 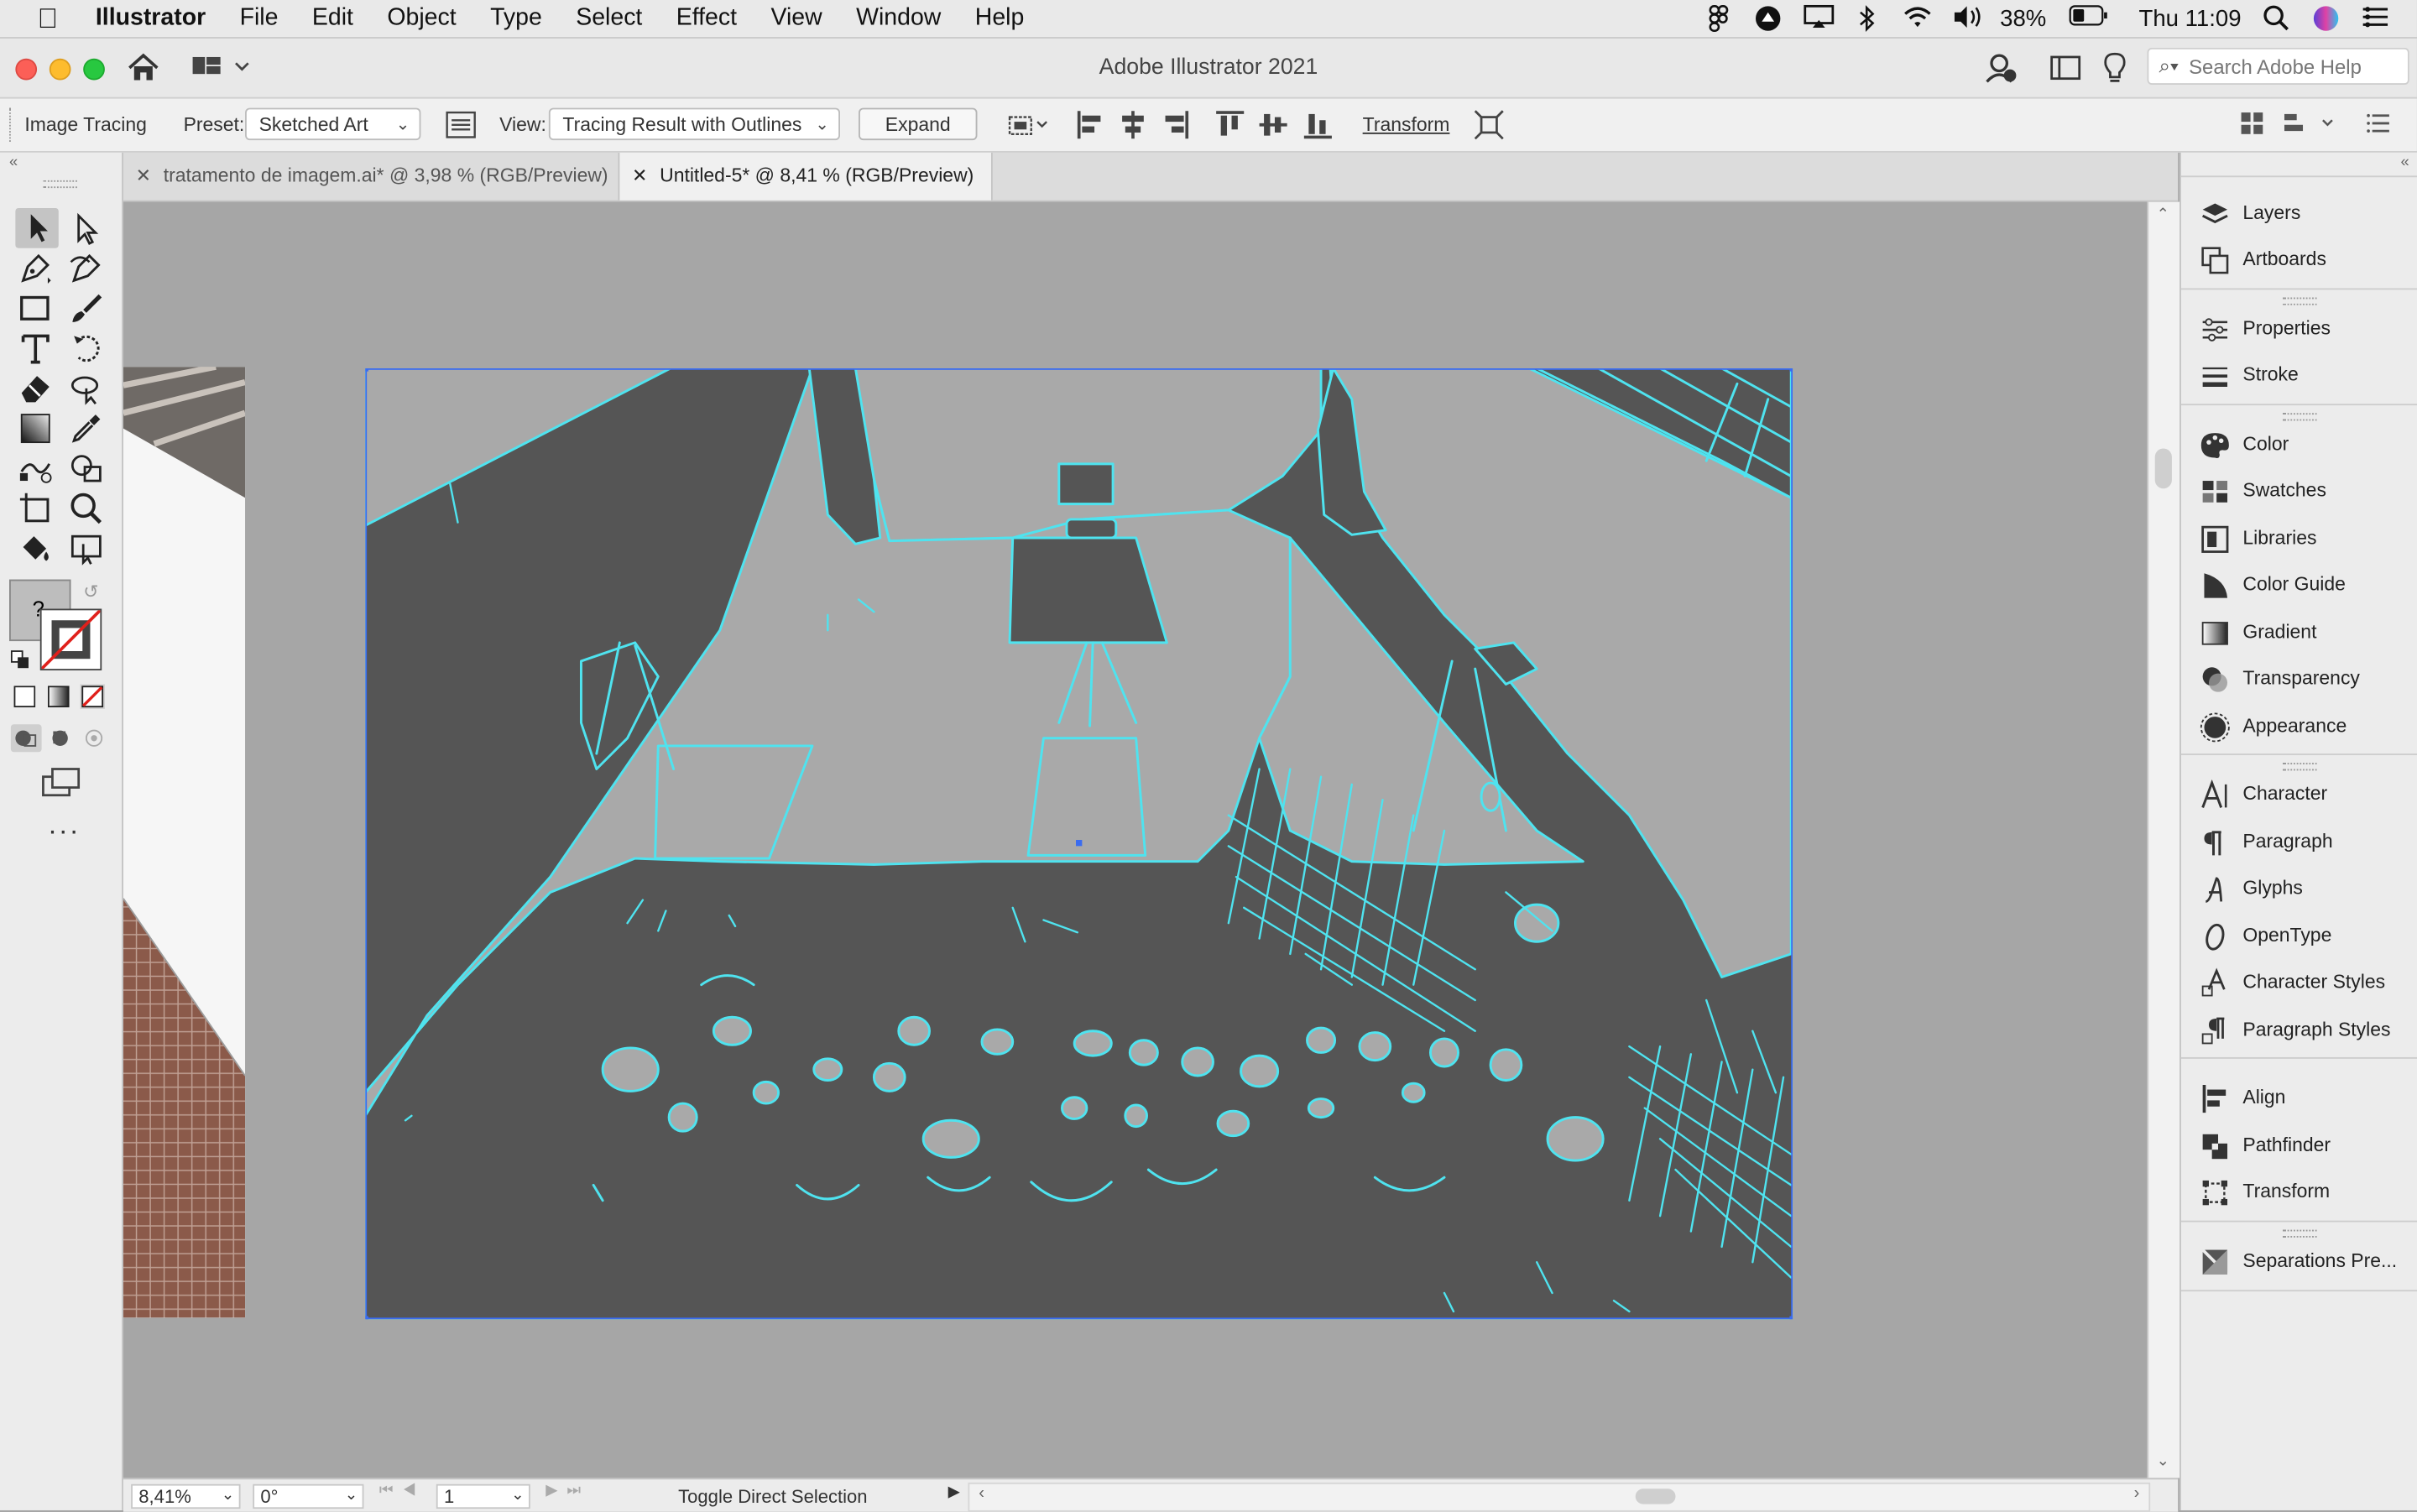 I want to click on panel-swatches: Swatches, so click(x=2299, y=492).